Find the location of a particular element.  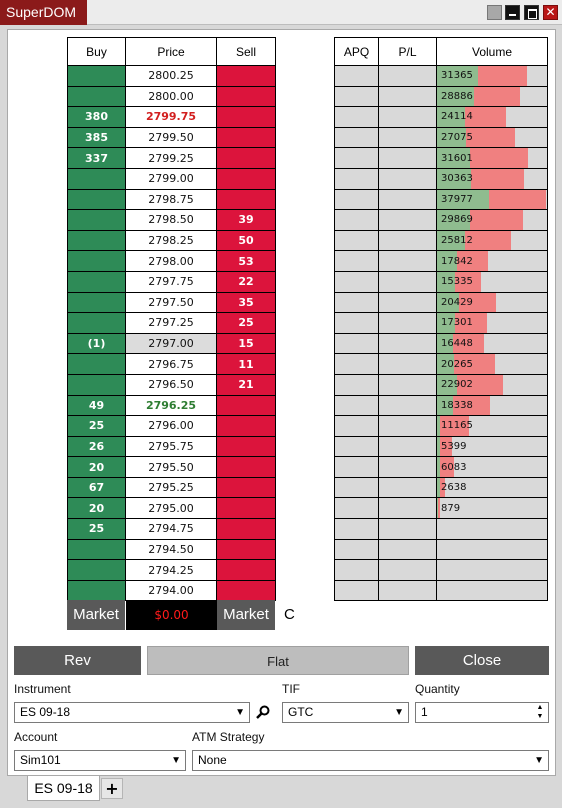

c-button: C is located at coordinates (289, 614).